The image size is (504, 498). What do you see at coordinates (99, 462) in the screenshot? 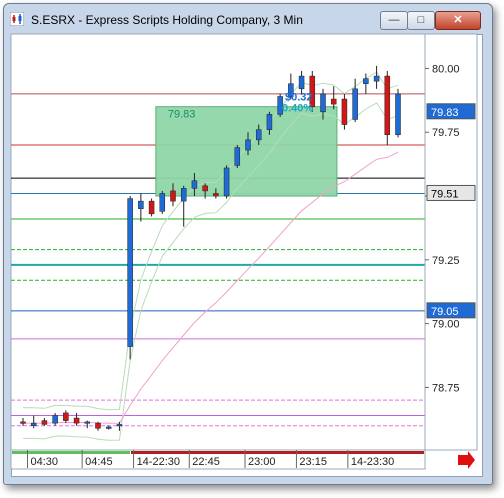
I see `x-tick-label: 04:45` at bounding box center [99, 462].